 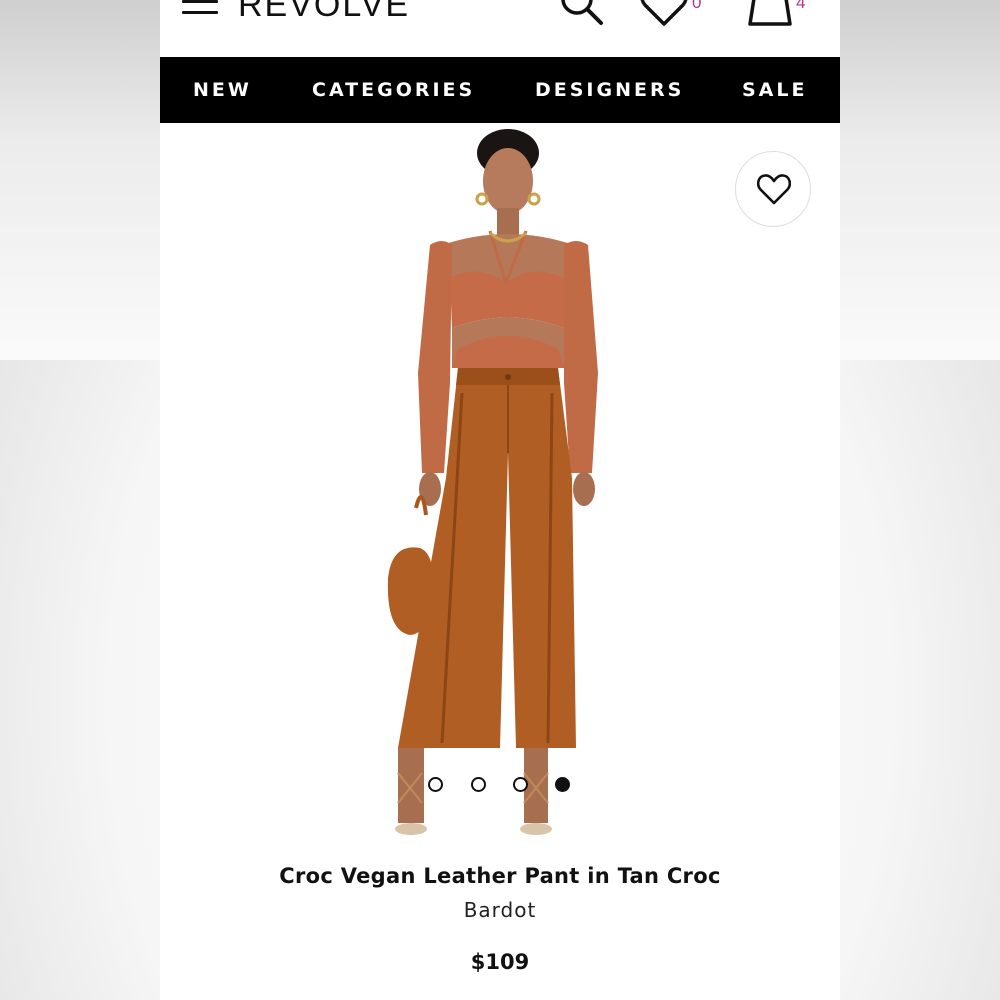 I want to click on main-nav: NEW CATEGORIES DESIGNERS SALE, so click(x=500, y=90).